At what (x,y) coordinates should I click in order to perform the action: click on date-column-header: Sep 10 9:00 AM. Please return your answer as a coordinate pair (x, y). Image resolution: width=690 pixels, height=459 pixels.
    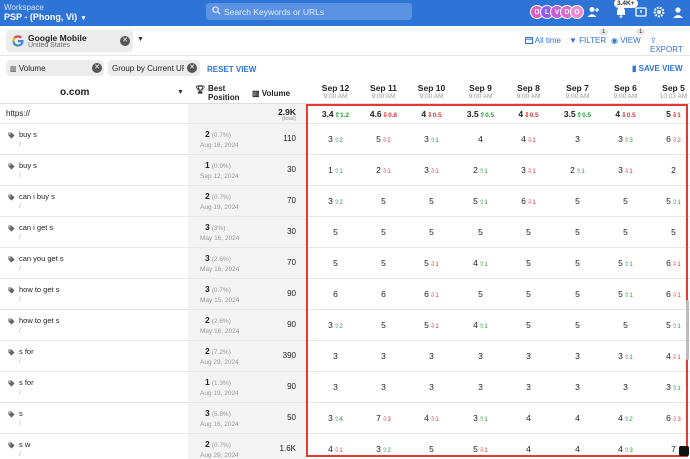
    Looking at the image, I should click on (431, 91).